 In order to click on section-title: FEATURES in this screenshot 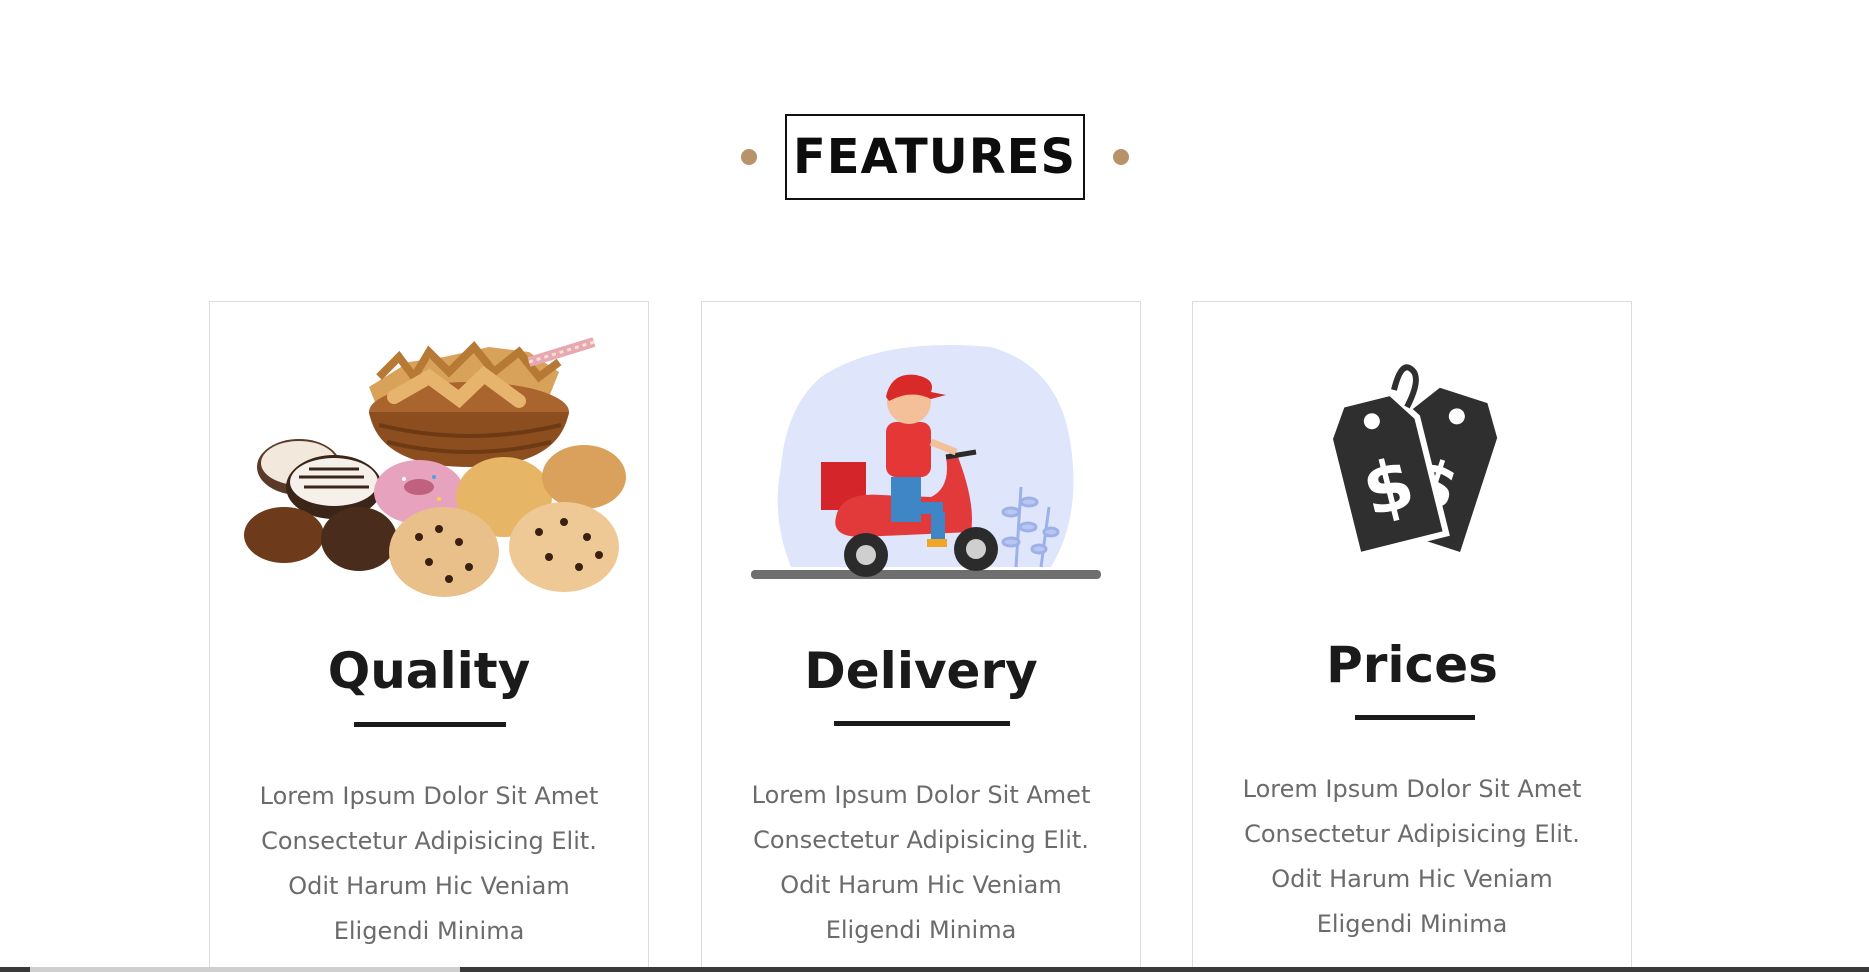, I will do `click(934, 157)`.